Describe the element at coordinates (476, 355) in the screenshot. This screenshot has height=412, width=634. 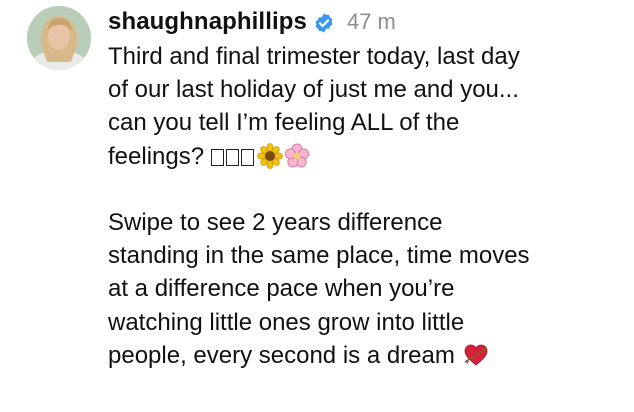
I see `heart-arrow-icon` at that location.